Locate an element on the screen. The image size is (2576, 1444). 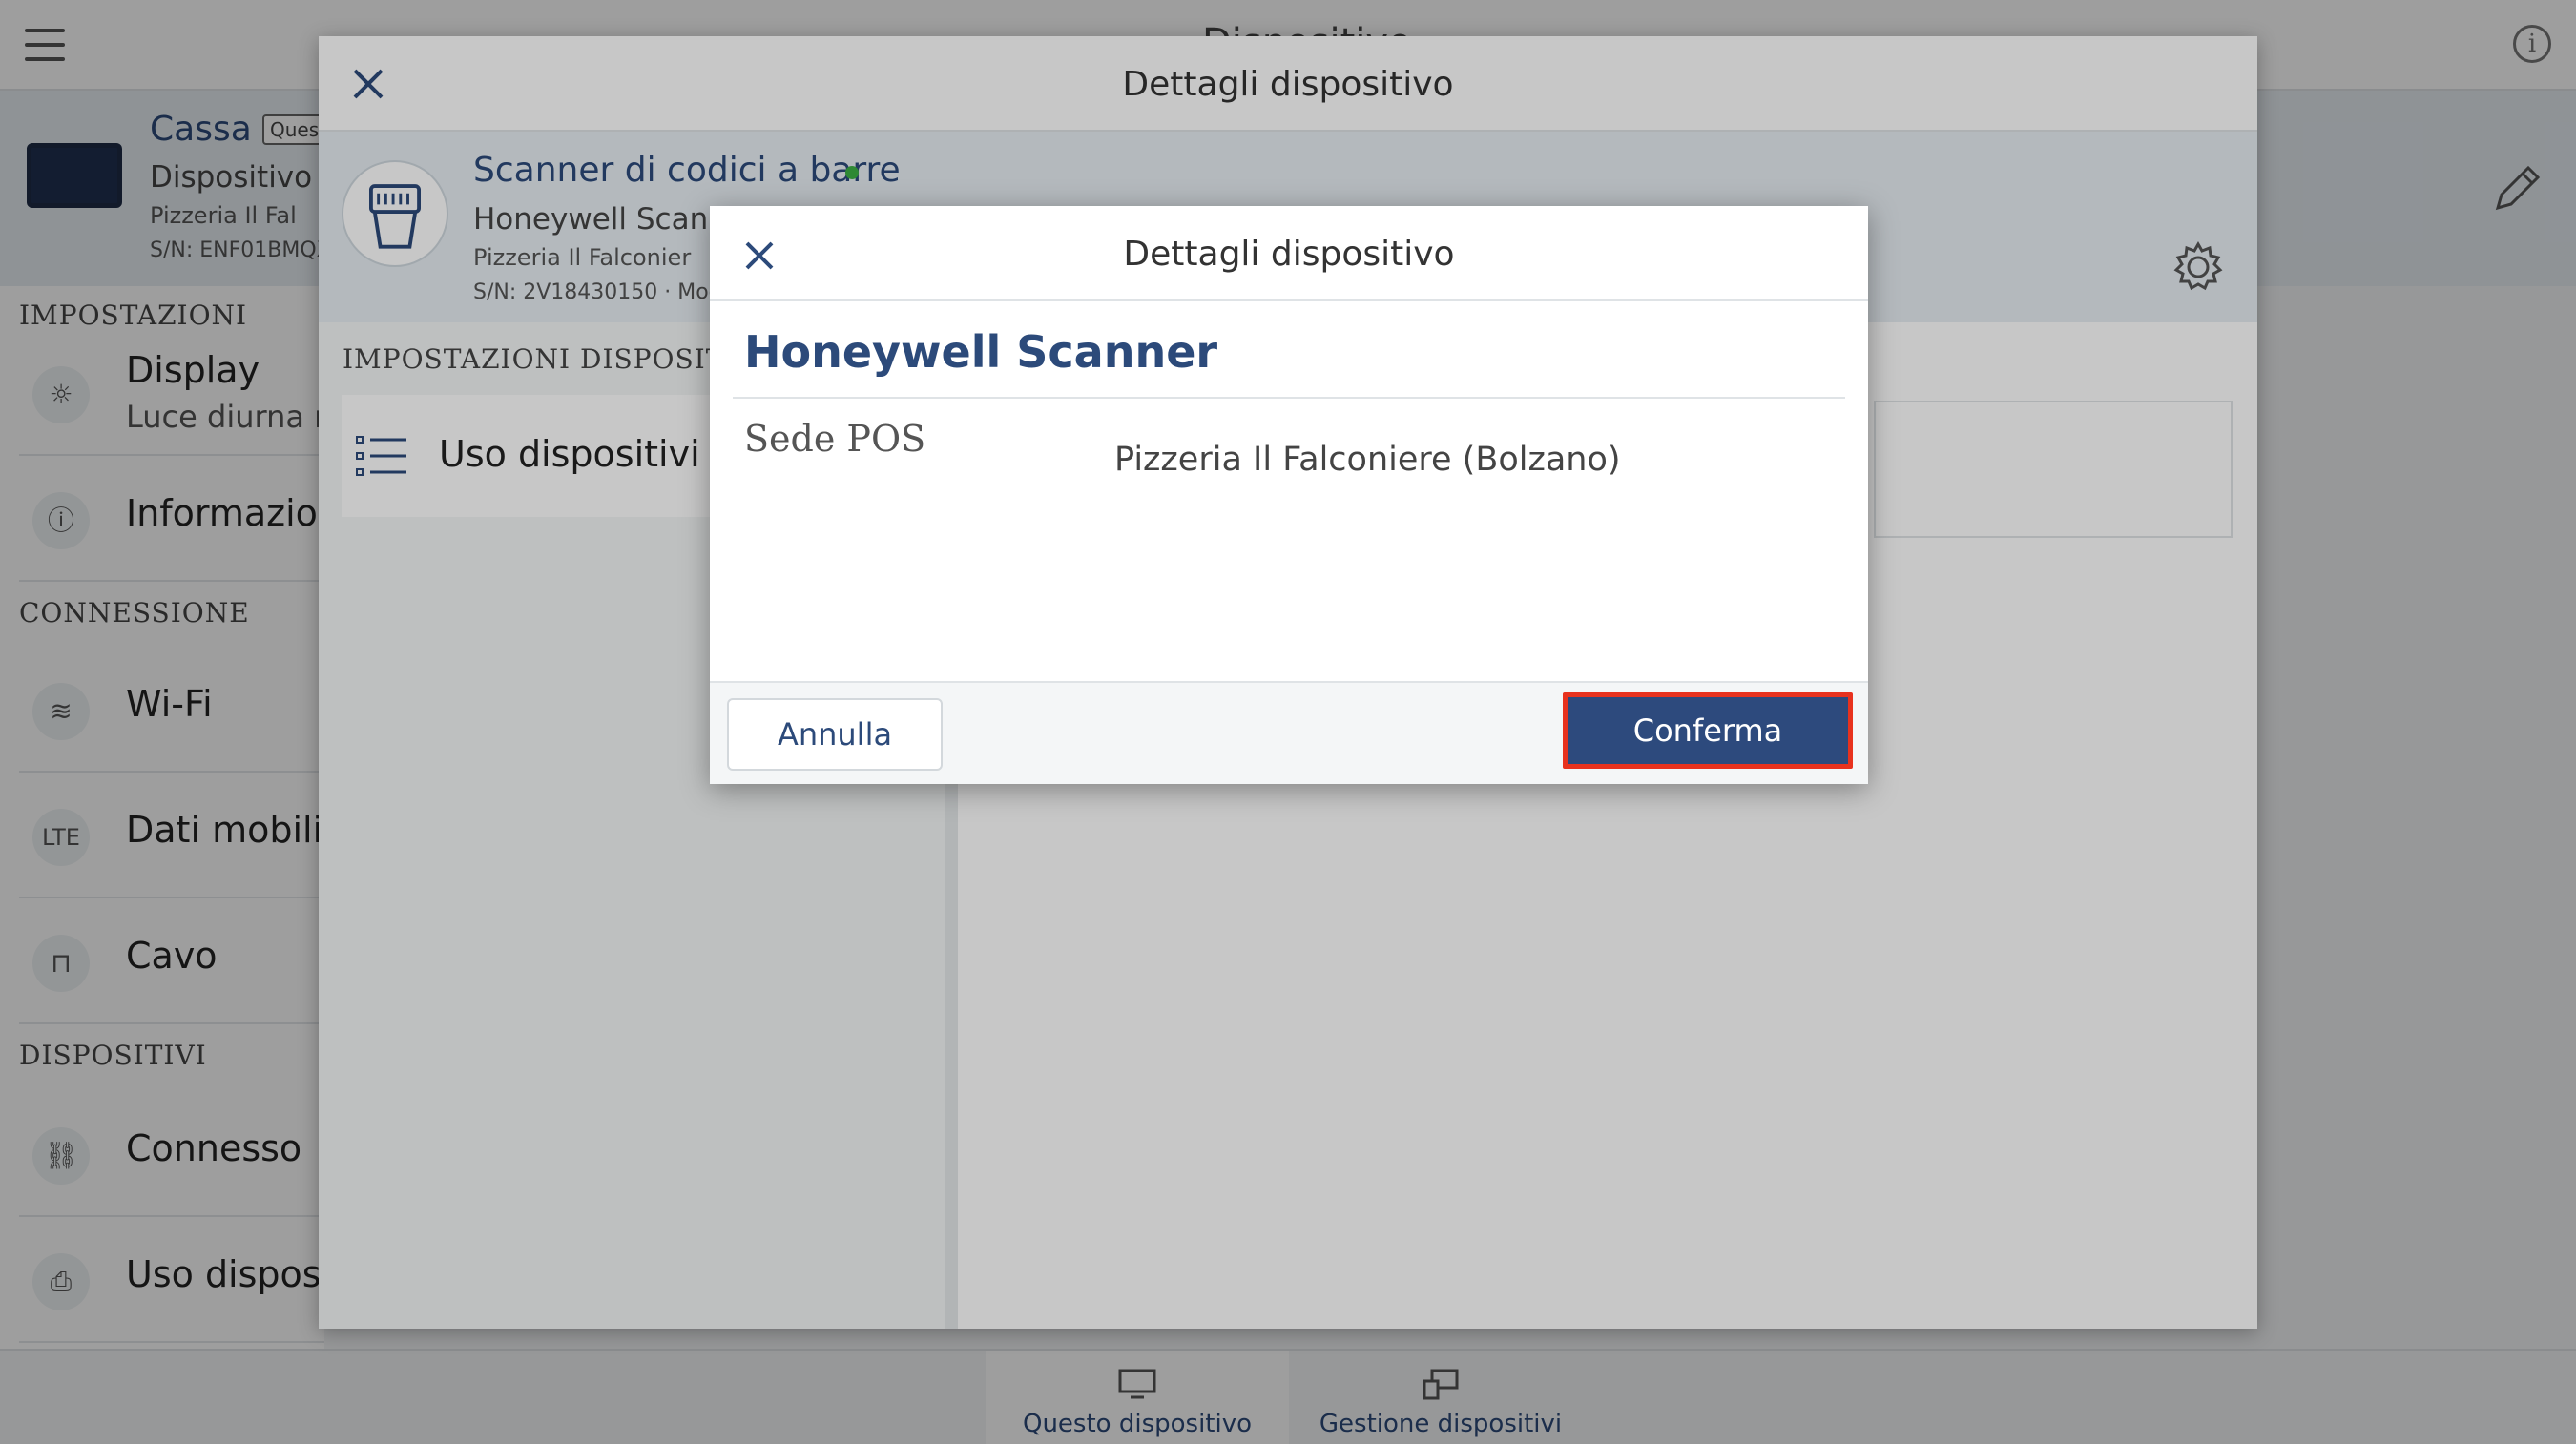
confirm-button: Conferma is located at coordinates (1708, 731).